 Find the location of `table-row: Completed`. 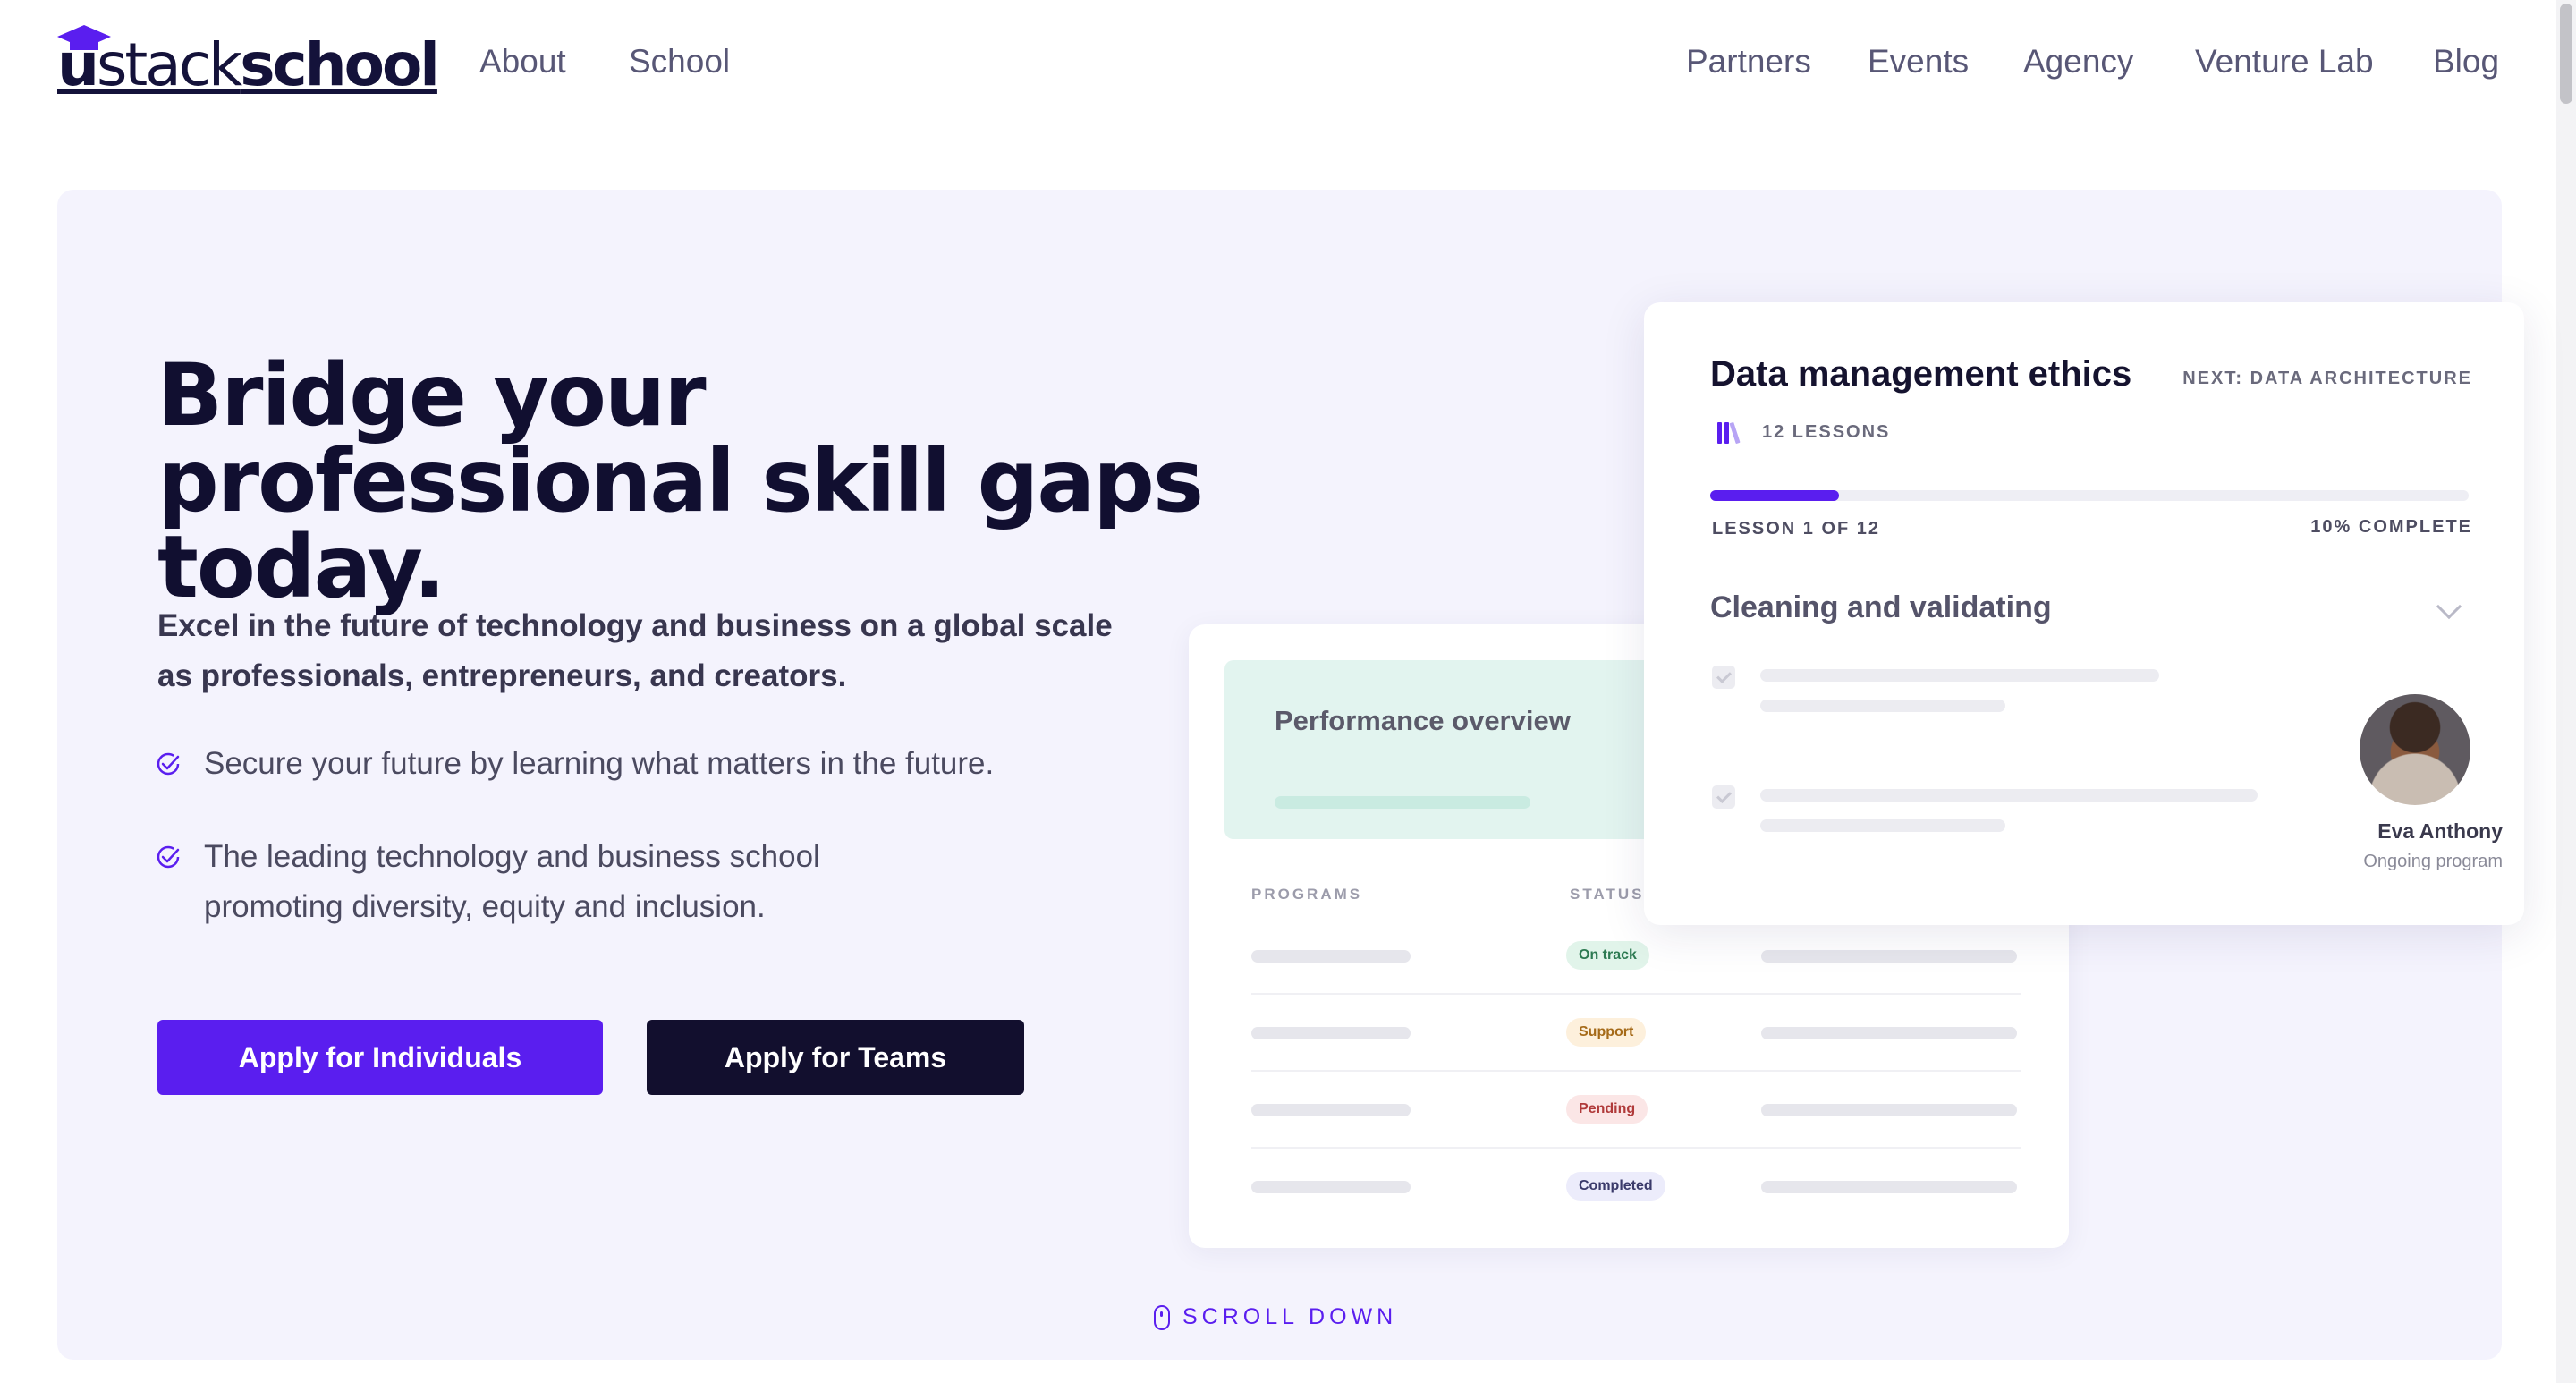

table-row: Completed is located at coordinates (1636, 1187).